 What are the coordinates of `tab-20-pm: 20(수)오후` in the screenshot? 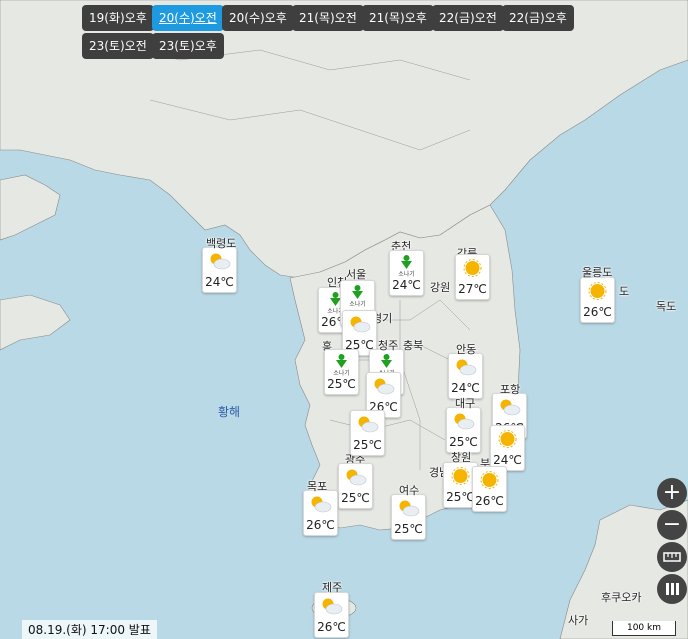 It's located at (258, 18).